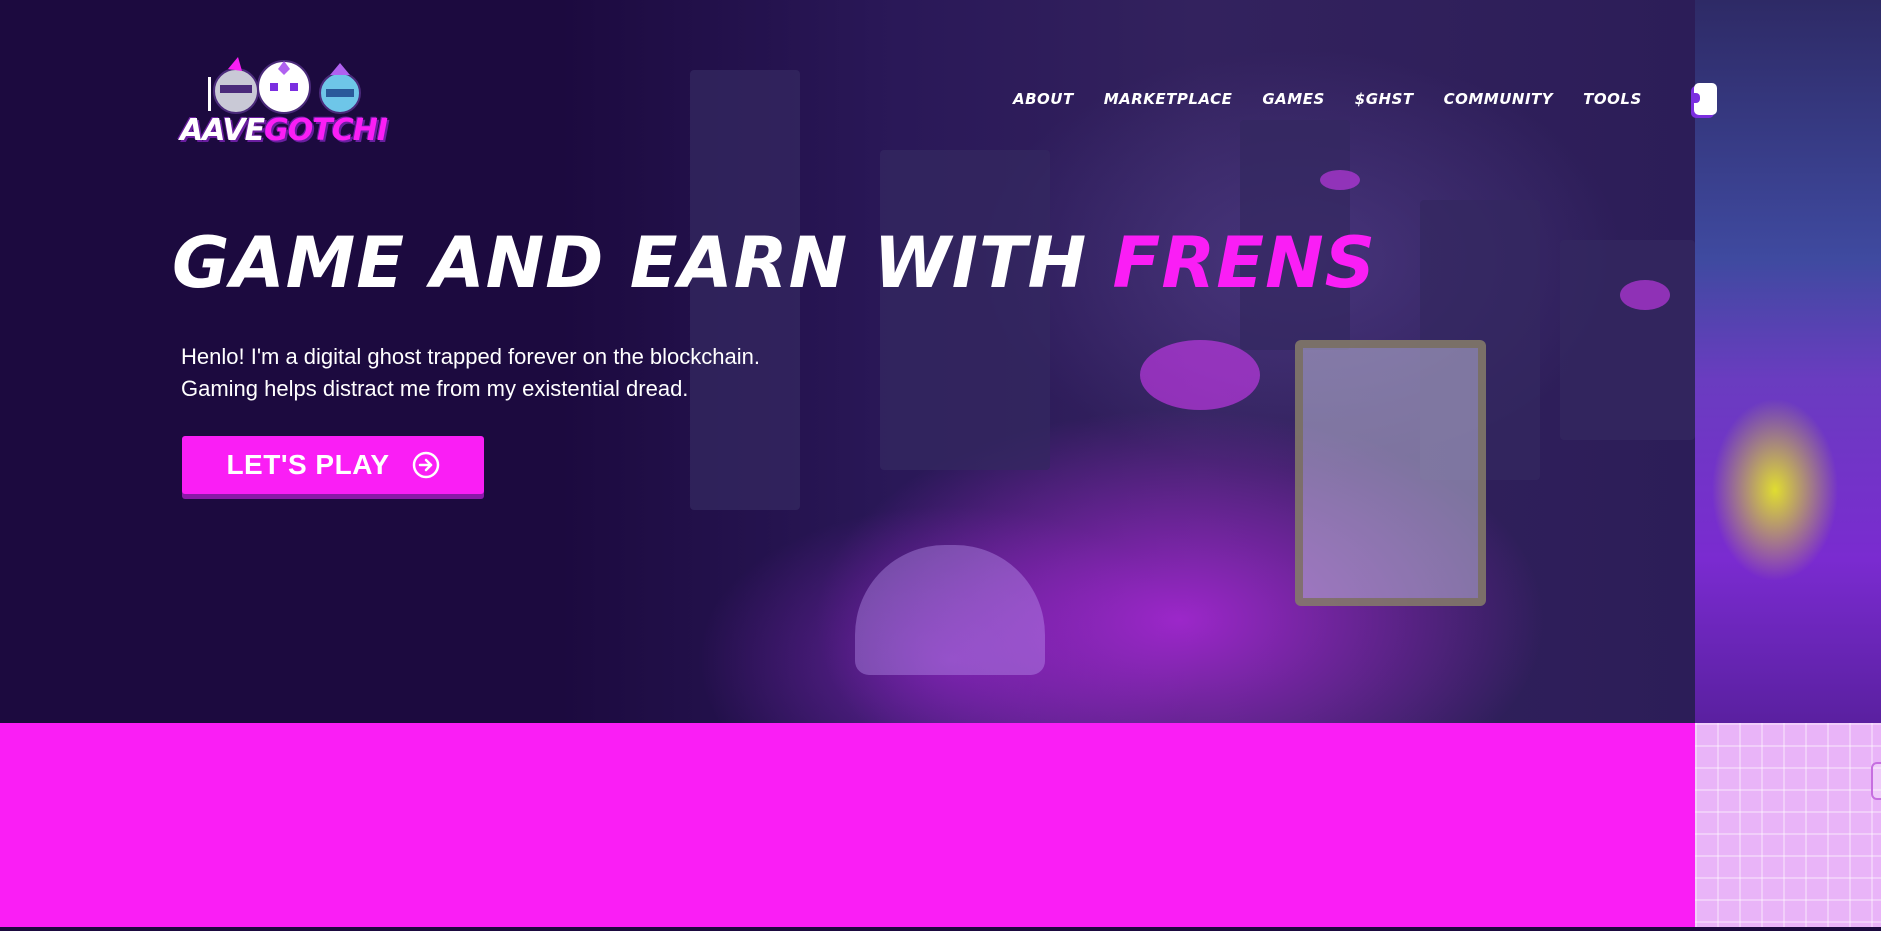 Image resolution: width=1881 pixels, height=931 pixels. I want to click on ghost-figure, so click(950, 610).